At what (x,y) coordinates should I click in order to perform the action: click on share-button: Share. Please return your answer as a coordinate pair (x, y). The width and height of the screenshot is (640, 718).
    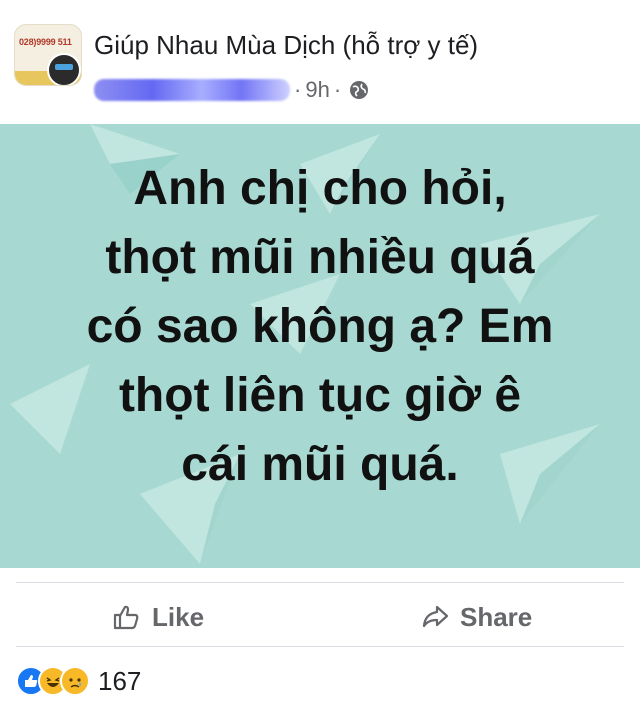
    Looking at the image, I should click on (476, 617).